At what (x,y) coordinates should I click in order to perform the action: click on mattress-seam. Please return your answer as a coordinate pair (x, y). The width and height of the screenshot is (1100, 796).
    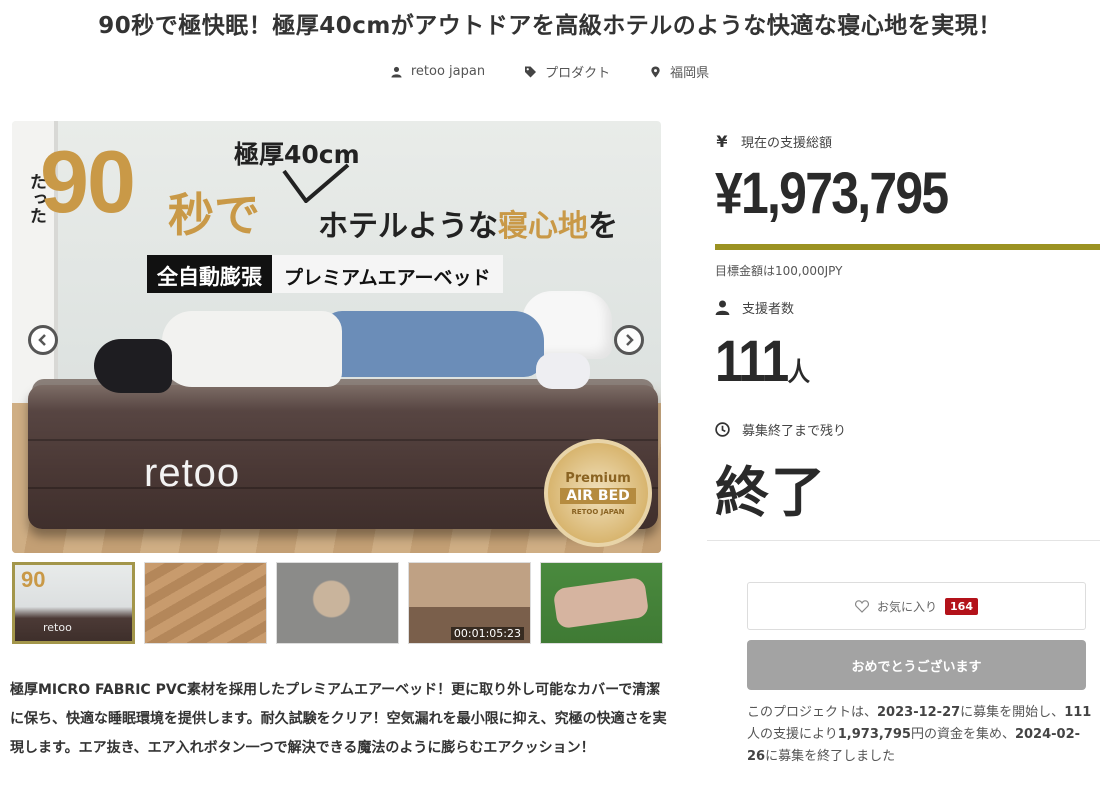
    Looking at the image, I should click on (343, 440).